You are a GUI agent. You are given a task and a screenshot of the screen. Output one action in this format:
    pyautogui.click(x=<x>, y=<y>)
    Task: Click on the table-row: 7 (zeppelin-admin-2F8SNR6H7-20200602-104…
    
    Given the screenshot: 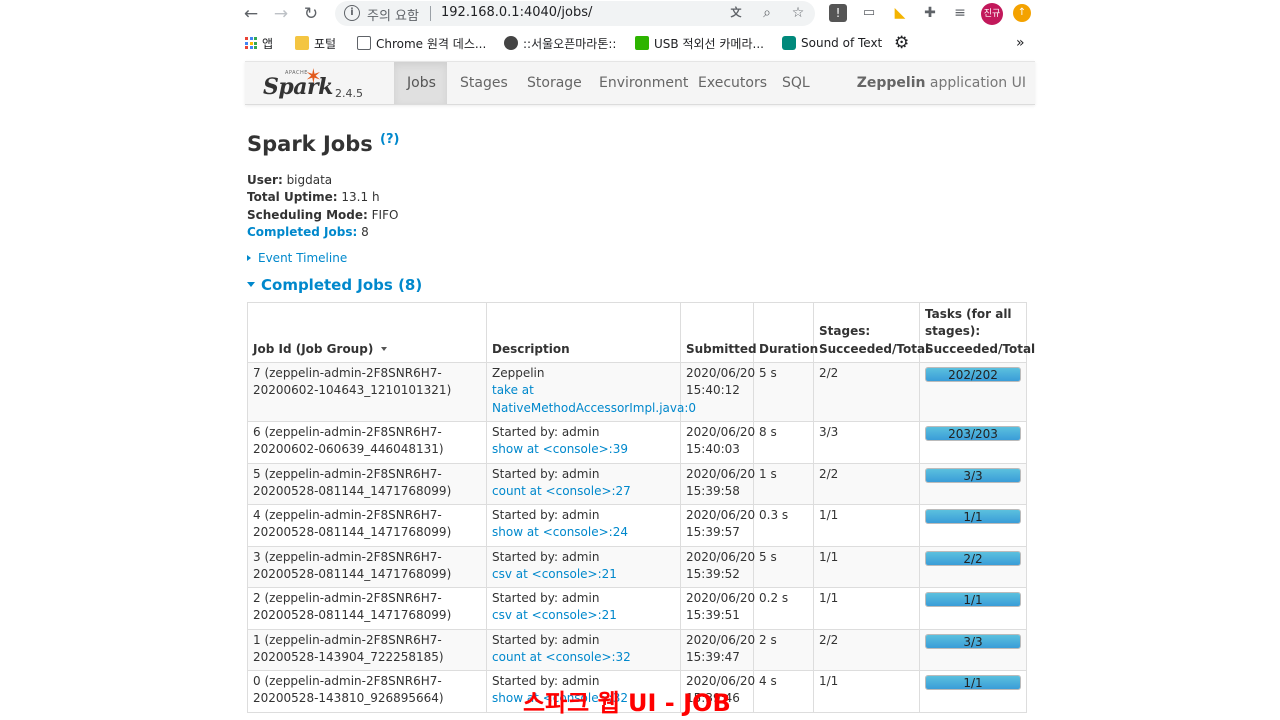 What is the action you would take?
    pyautogui.click(x=637, y=392)
    